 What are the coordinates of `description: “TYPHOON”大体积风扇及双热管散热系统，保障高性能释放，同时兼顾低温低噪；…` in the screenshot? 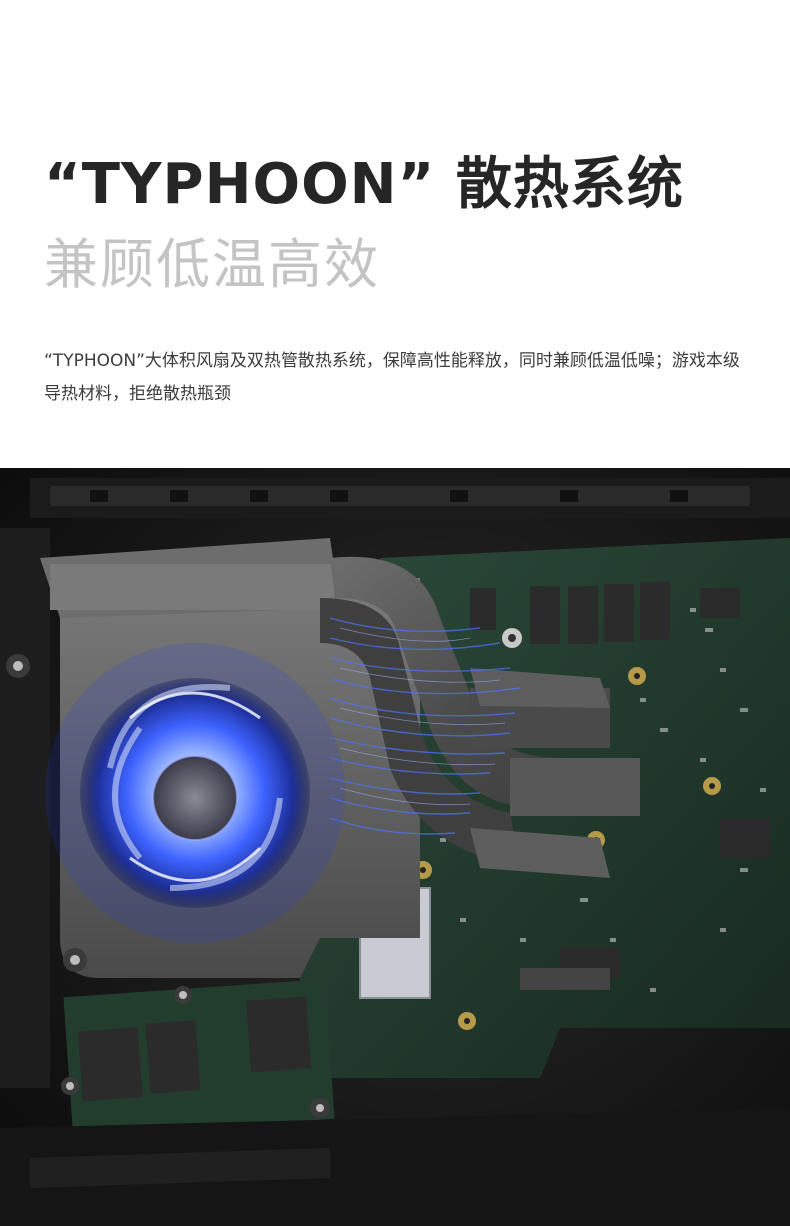 It's located at (392, 377).